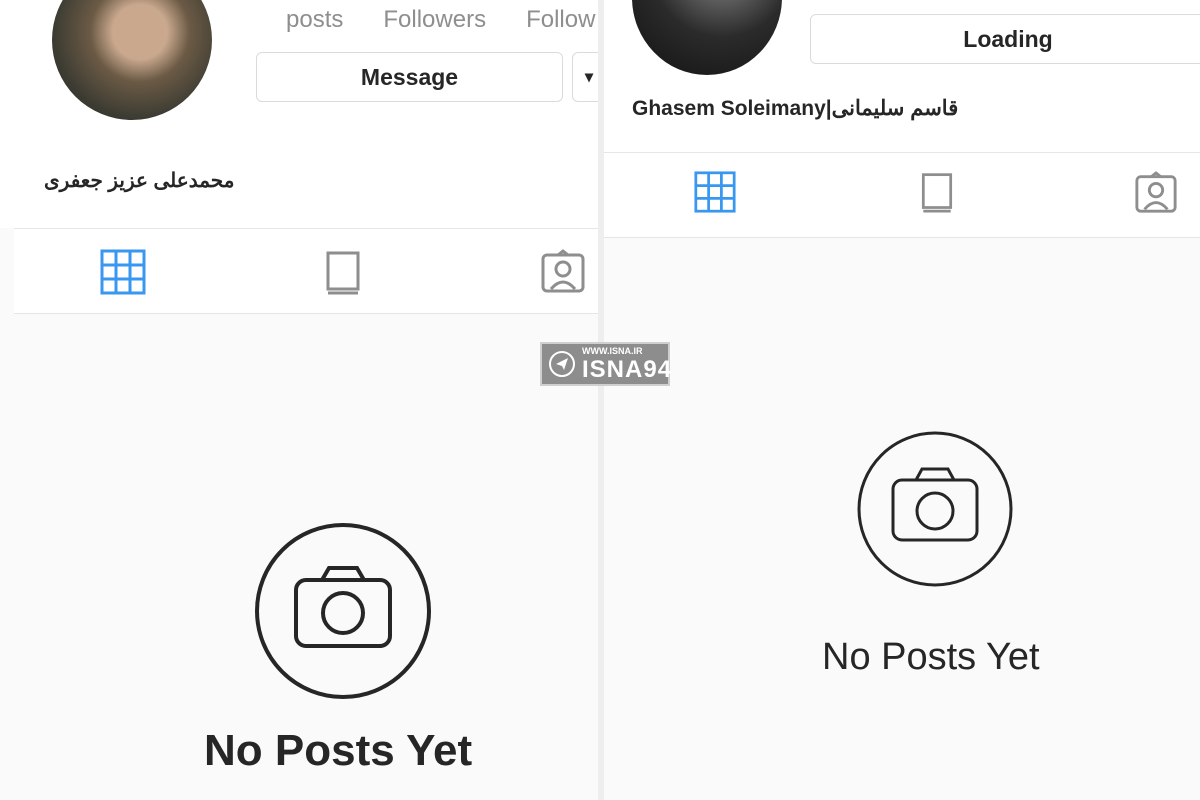 The image size is (1200, 800). What do you see at coordinates (139, 181) in the screenshot?
I see `profile-display-name: محمدعلی عزیز جعفری` at bounding box center [139, 181].